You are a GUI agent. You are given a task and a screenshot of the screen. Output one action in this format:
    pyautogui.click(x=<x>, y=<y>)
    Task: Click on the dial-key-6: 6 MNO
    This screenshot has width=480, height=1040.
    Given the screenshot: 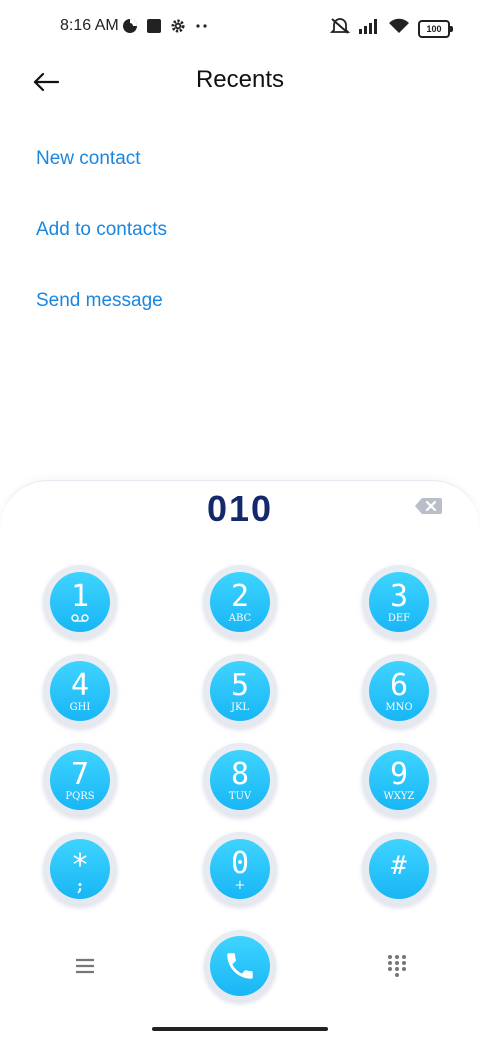 What is the action you would take?
    pyautogui.click(x=399, y=691)
    